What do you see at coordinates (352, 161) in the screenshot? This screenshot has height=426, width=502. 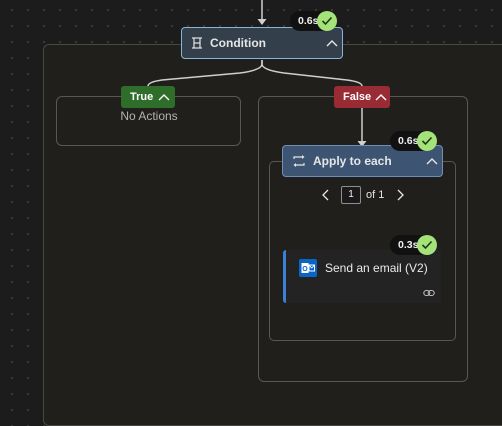 I see `apply-to-each-title: Apply to each` at bounding box center [352, 161].